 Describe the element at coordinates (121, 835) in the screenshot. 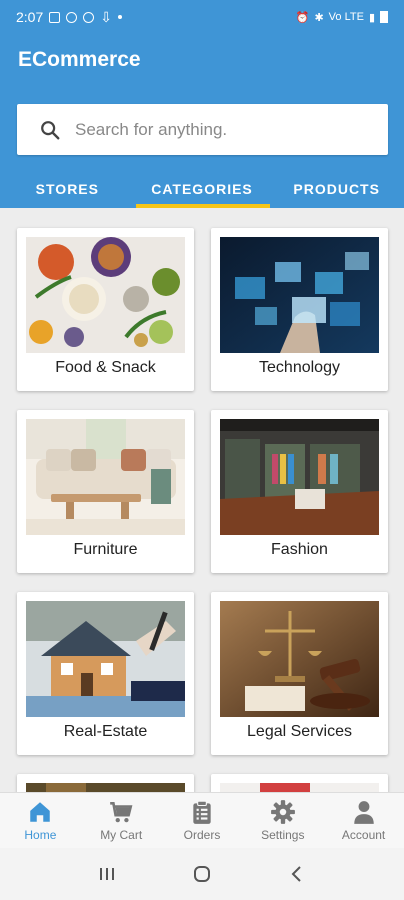

I see `nav-my-cart-label: My Cart` at that location.